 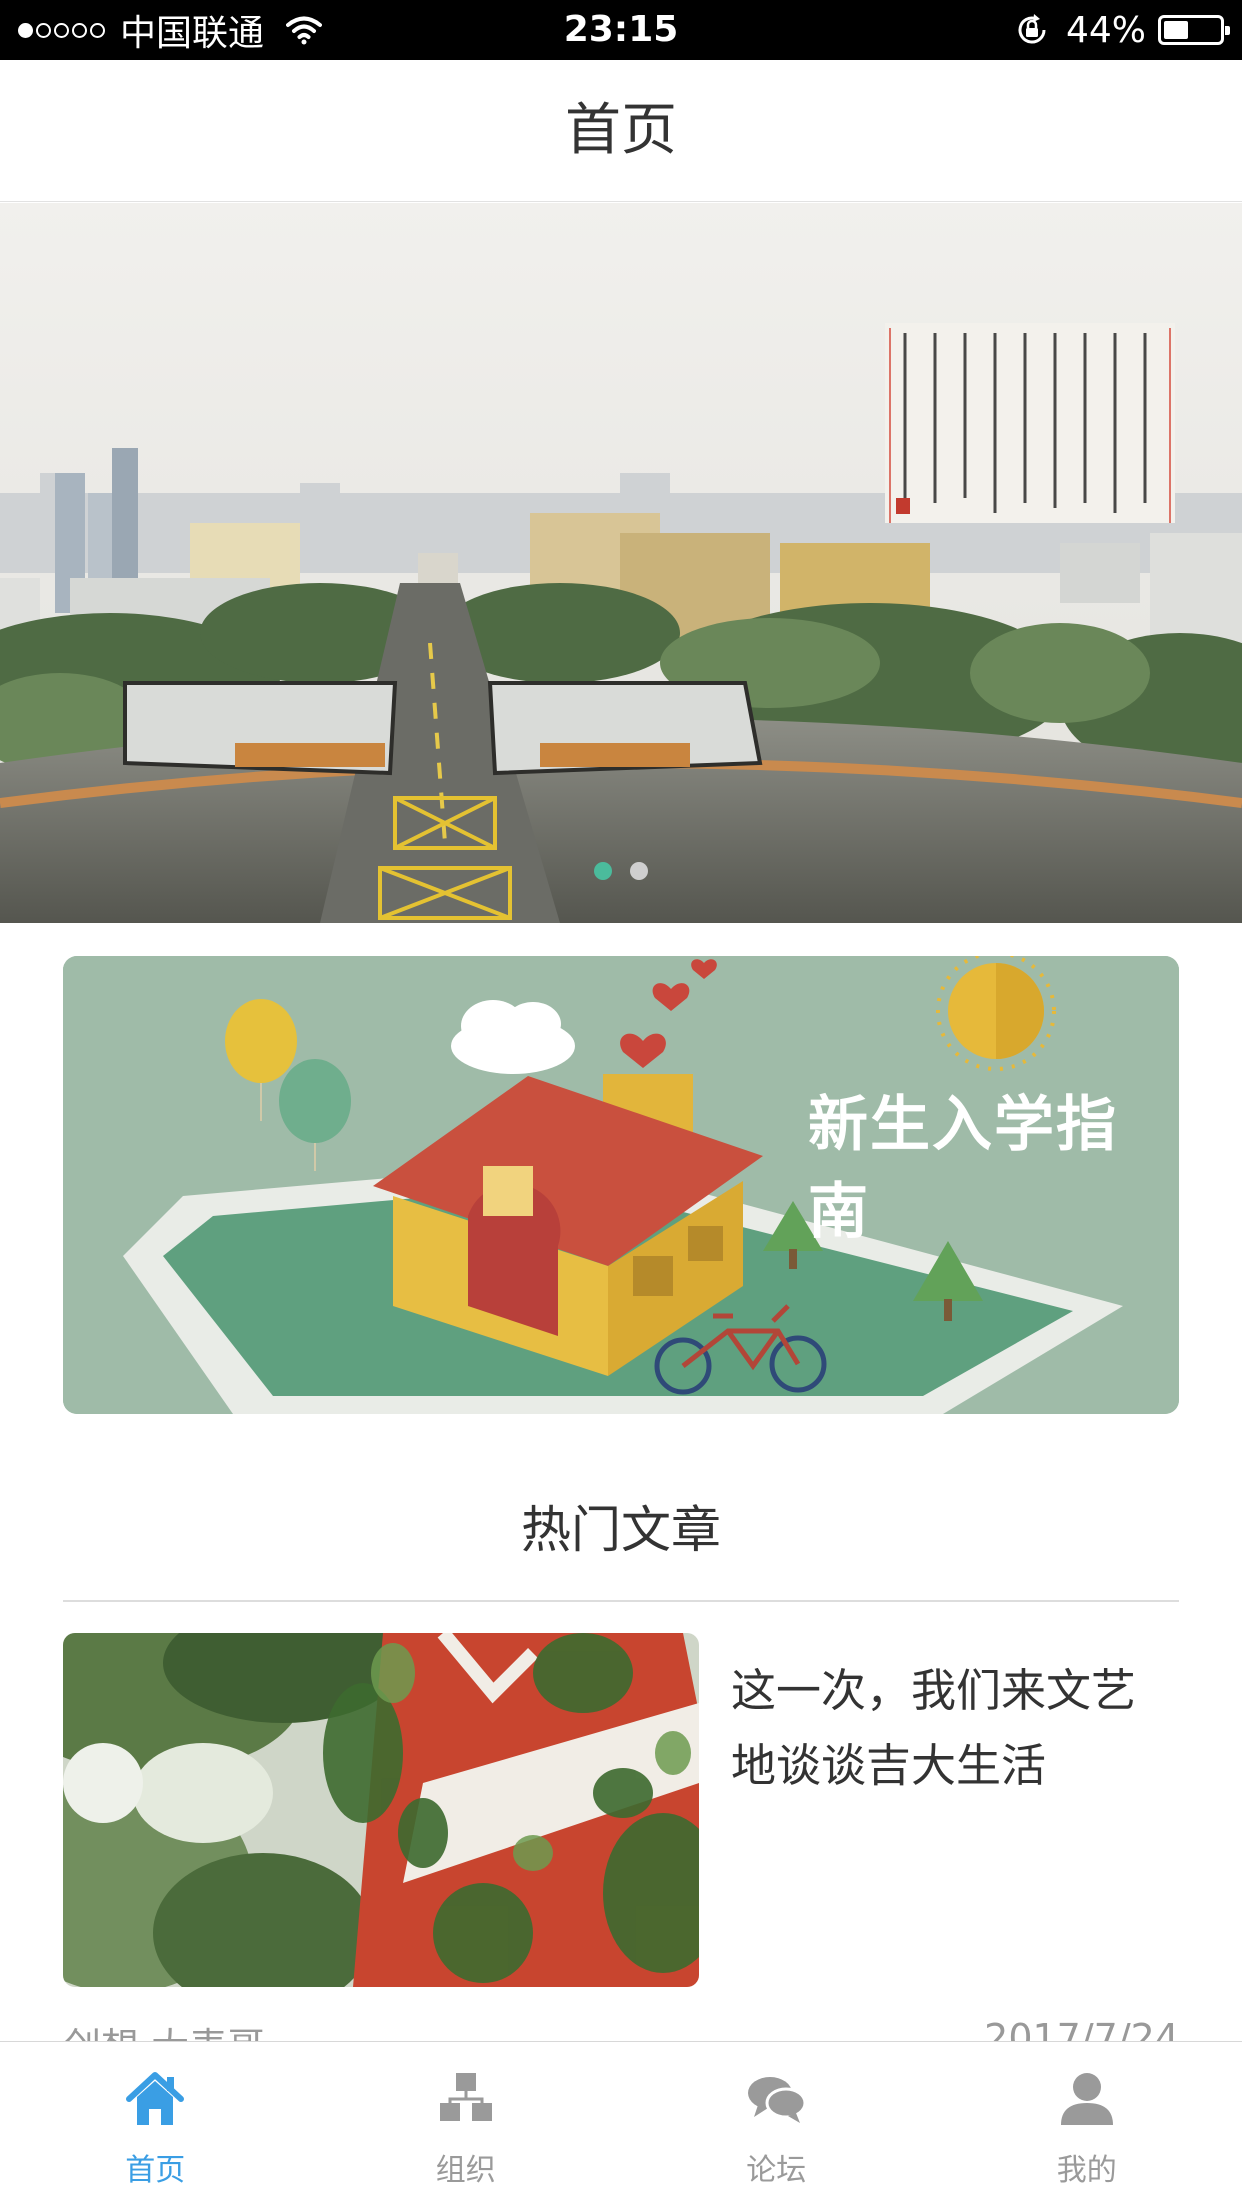 What do you see at coordinates (1194, 30) in the screenshot?
I see `battery-icon` at bounding box center [1194, 30].